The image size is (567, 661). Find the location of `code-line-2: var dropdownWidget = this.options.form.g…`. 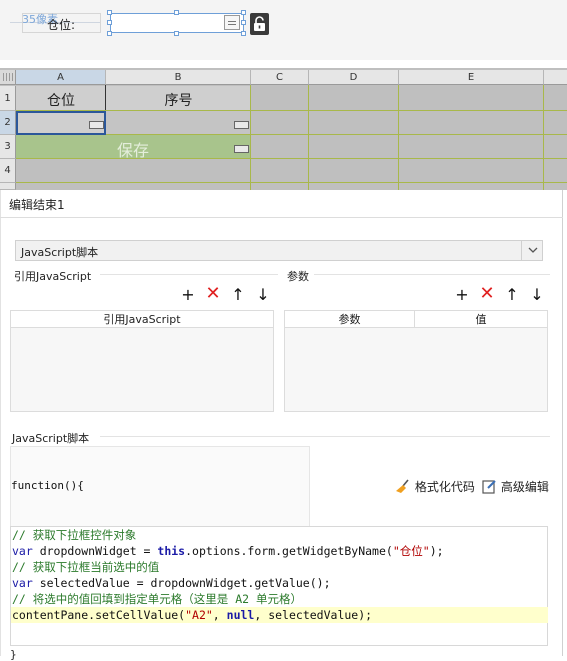

code-line-2: var dropdownWidget = this.options.form.g… is located at coordinates (228, 551).